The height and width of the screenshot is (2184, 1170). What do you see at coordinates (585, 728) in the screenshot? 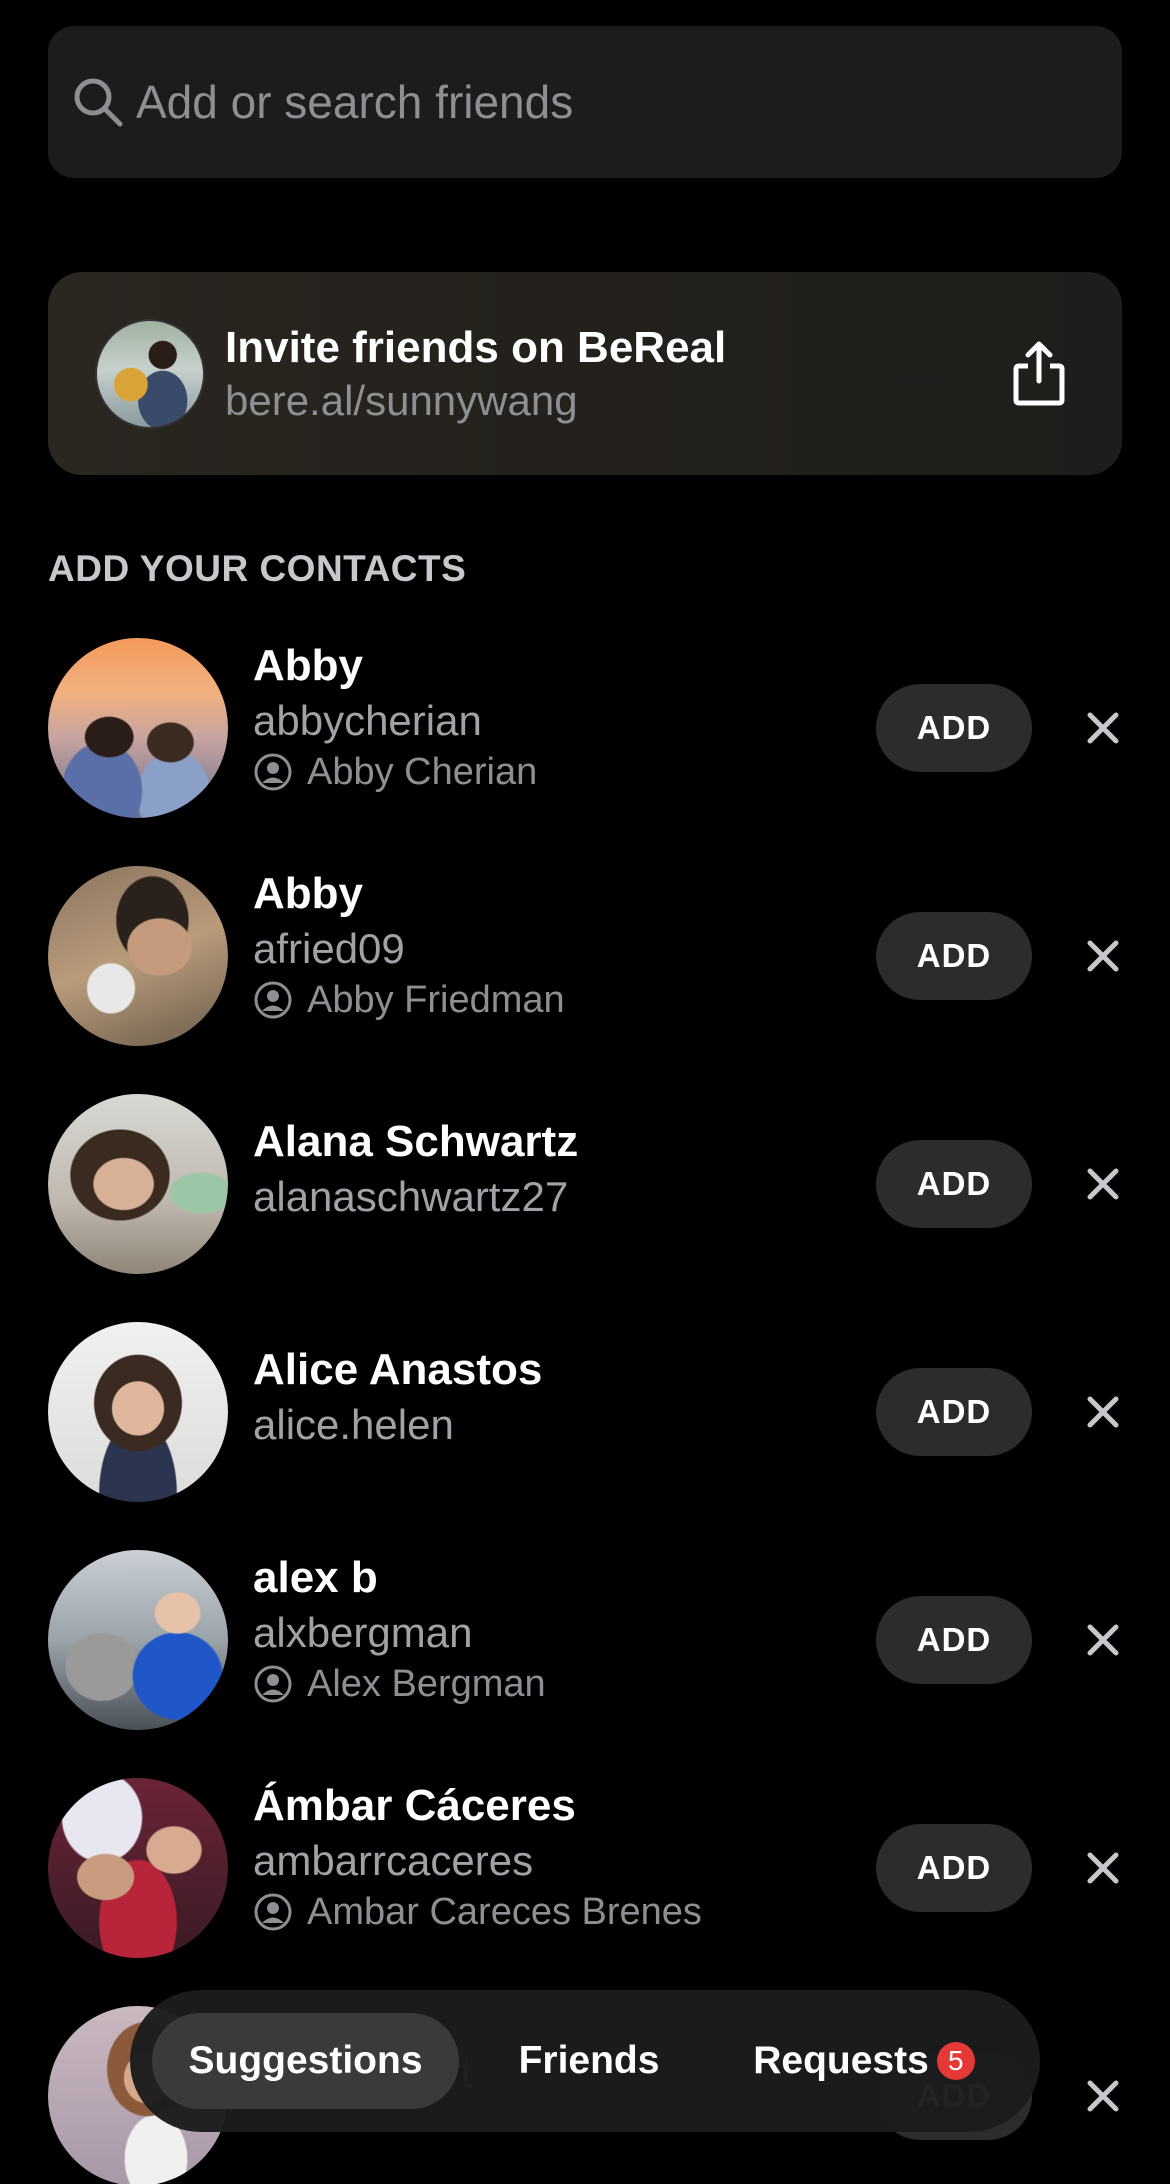
I see `contact-row: Abby abbycherian Abby Cherian ADD` at bounding box center [585, 728].